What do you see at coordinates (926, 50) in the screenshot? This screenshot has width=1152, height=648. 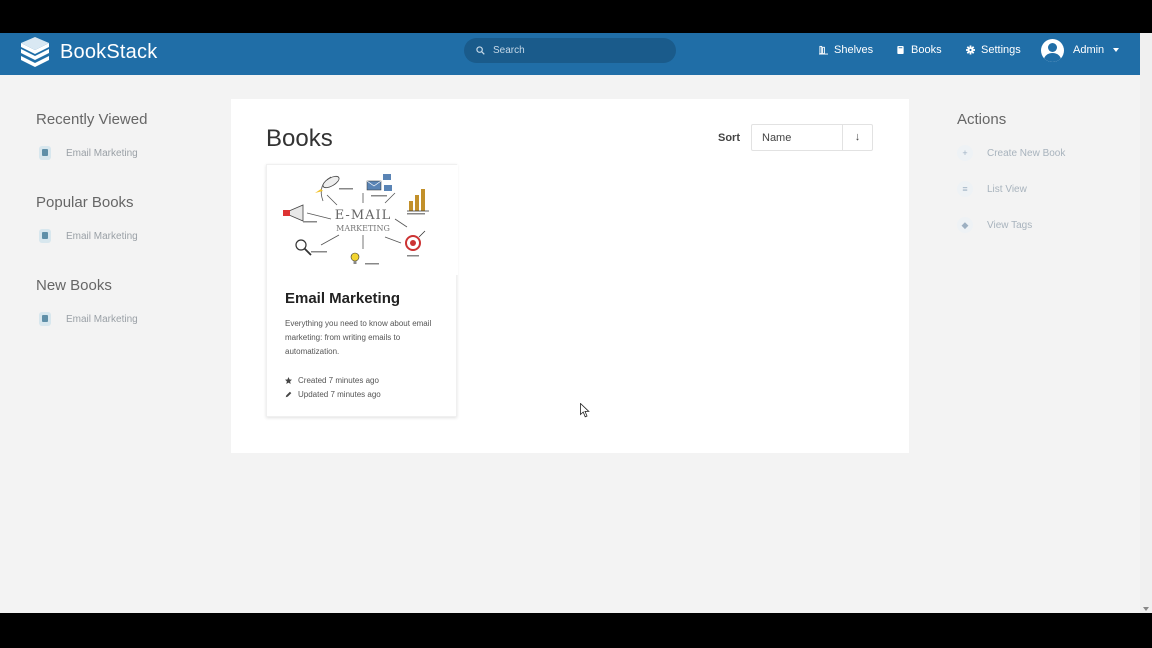 I see `nav-books-label: Books` at bounding box center [926, 50].